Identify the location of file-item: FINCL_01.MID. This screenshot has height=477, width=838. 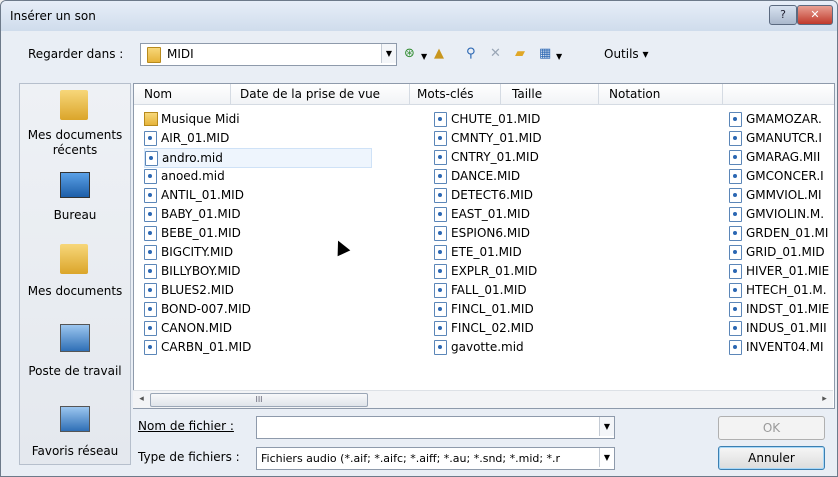
(564, 309).